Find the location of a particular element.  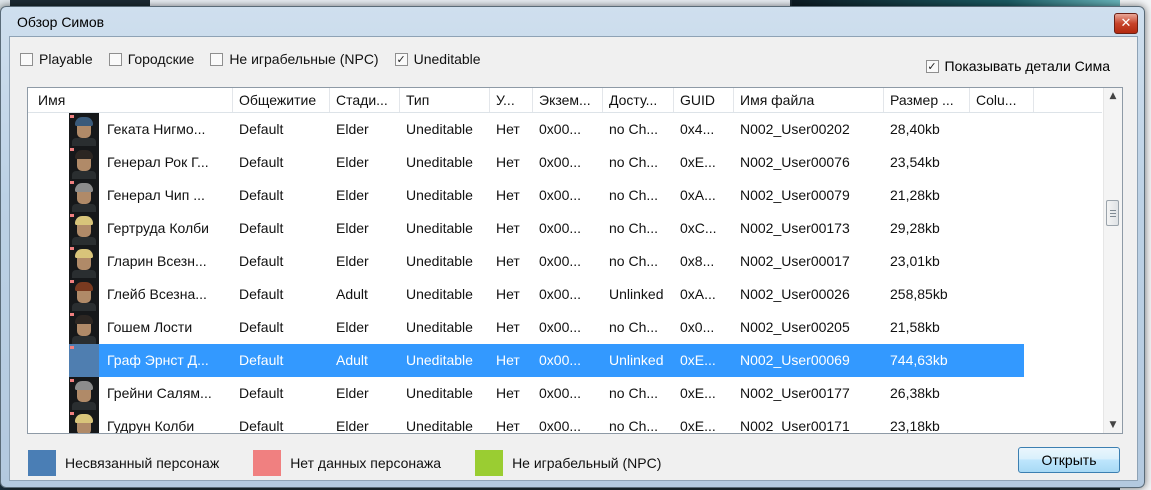

filter-checkbox: ✓ is located at coordinates (401, 59).